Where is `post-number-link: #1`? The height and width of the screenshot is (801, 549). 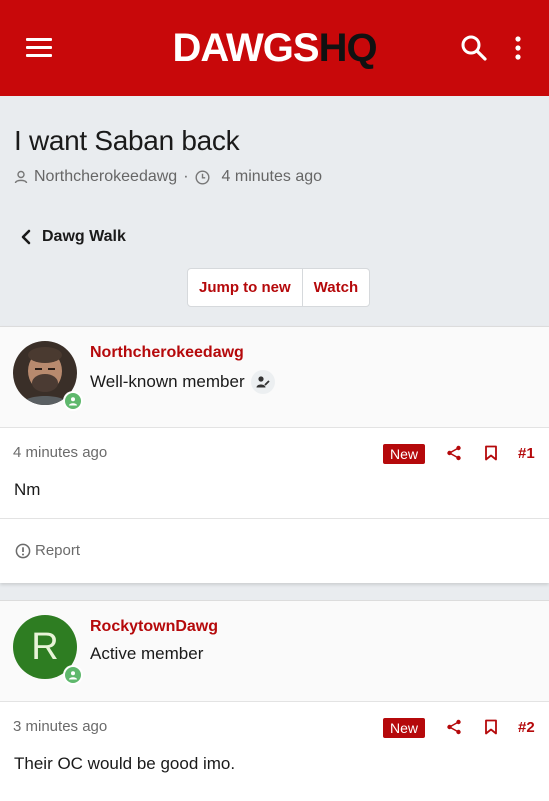
post-number-link: #1 is located at coordinates (526, 453).